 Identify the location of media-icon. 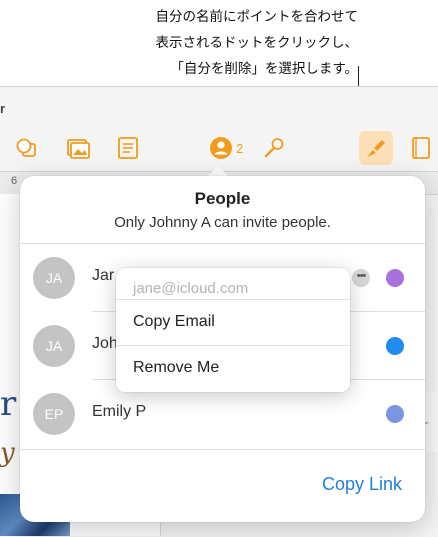
(78, 148).